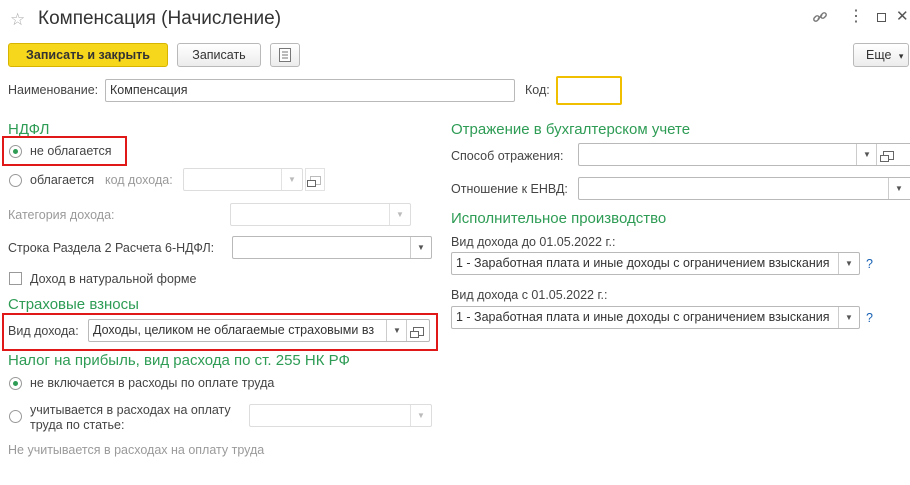 The width and height of the screenshot is (910, 485). Describe the element at coordinates (73, 304) in the screenshot. I see `insurance-section-title: Страховые взносы` at that location.